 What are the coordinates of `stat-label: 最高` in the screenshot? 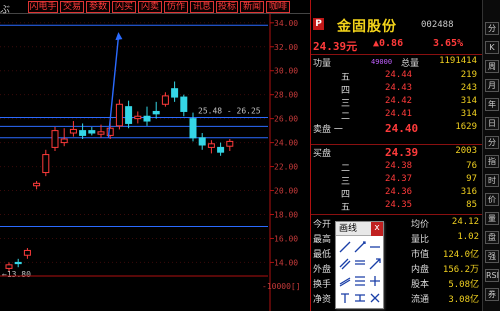 It's located at (322, 240).